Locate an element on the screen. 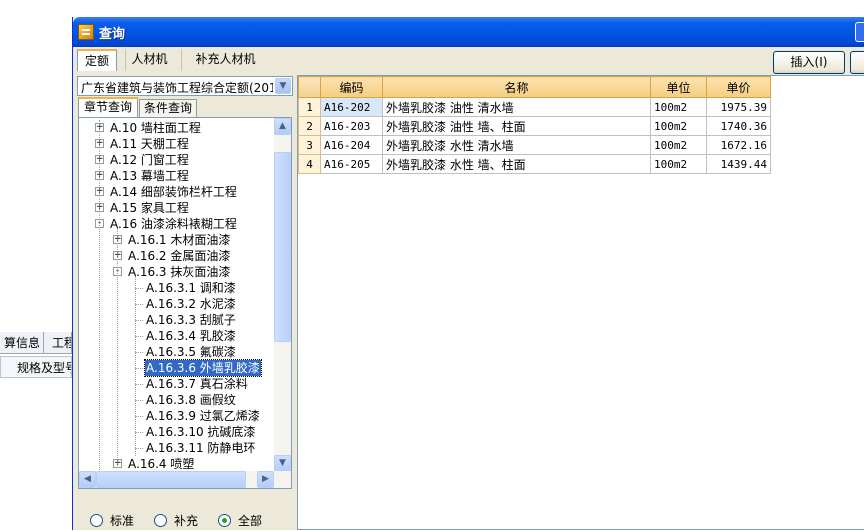 The width and height of the screenshot is (864, 531). tree-item: + A.14 细部装饰栏杆工程 is located at coordinates (176, 192).